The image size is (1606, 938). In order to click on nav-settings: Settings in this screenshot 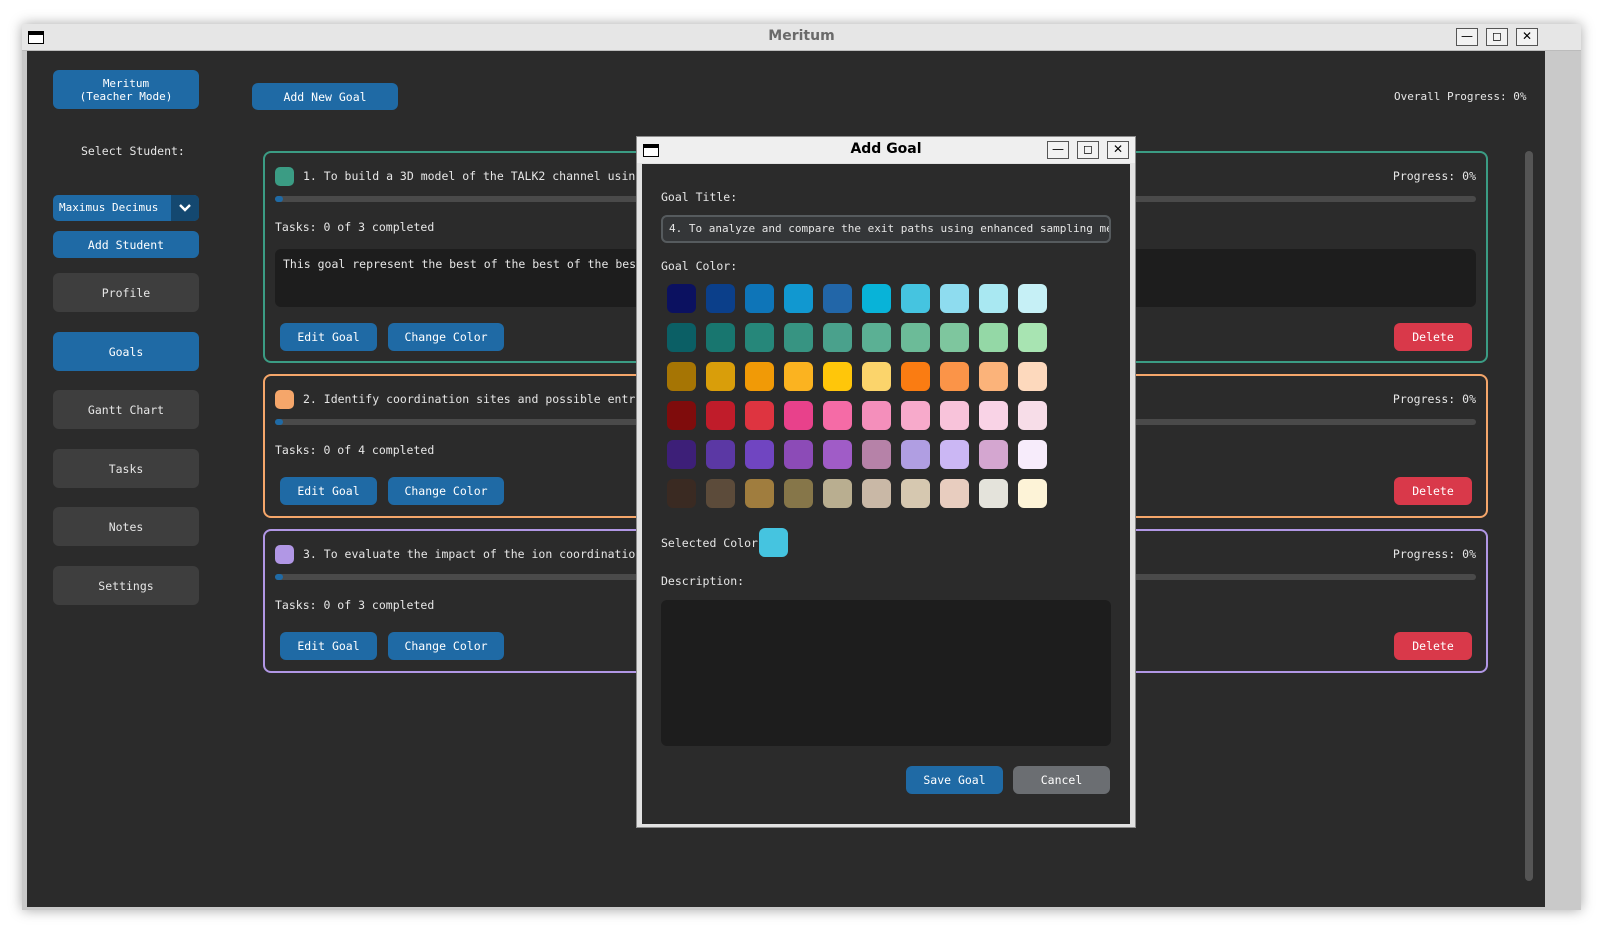, I will do `click(126, 585)`.